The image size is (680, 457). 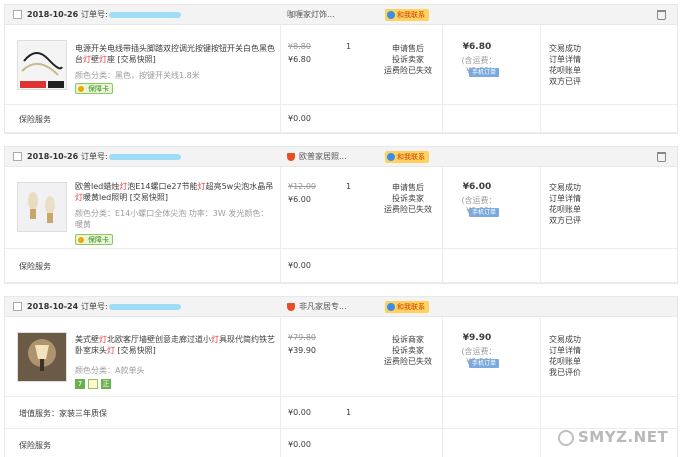 What do you see at coordinates (565, 372) in the screenshot?
I see `review-status: 我已评价` at bounding box center [565, 372].